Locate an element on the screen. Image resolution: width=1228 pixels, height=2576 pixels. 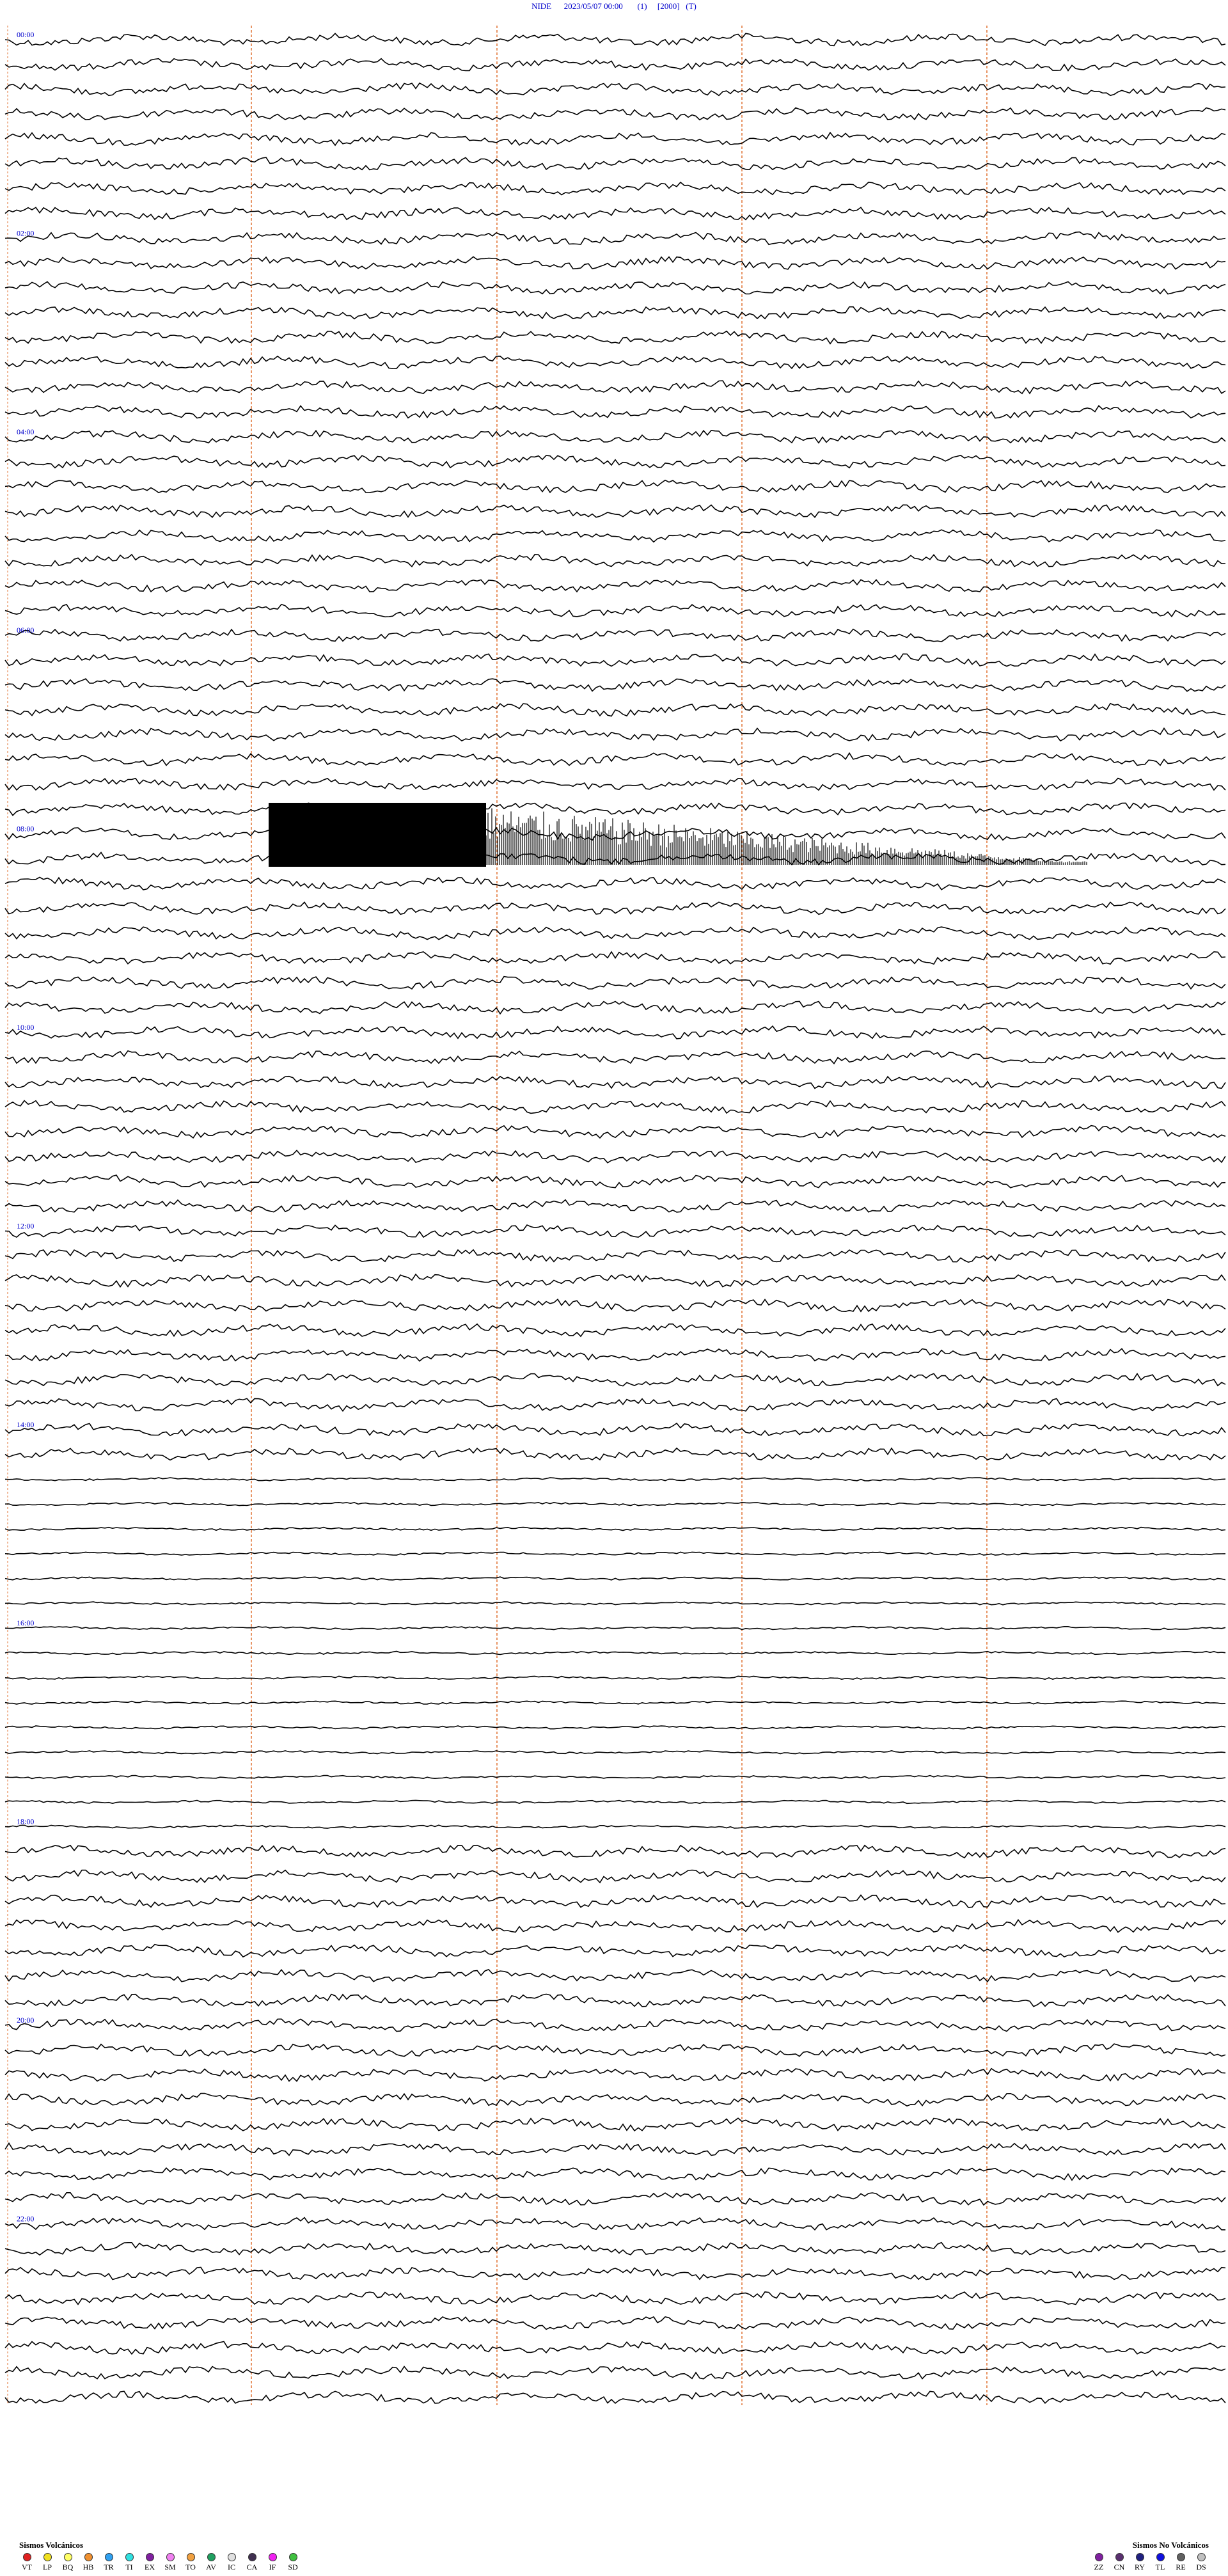
legend-volcanic-label: BQ is located at coordinates (68, 2567).